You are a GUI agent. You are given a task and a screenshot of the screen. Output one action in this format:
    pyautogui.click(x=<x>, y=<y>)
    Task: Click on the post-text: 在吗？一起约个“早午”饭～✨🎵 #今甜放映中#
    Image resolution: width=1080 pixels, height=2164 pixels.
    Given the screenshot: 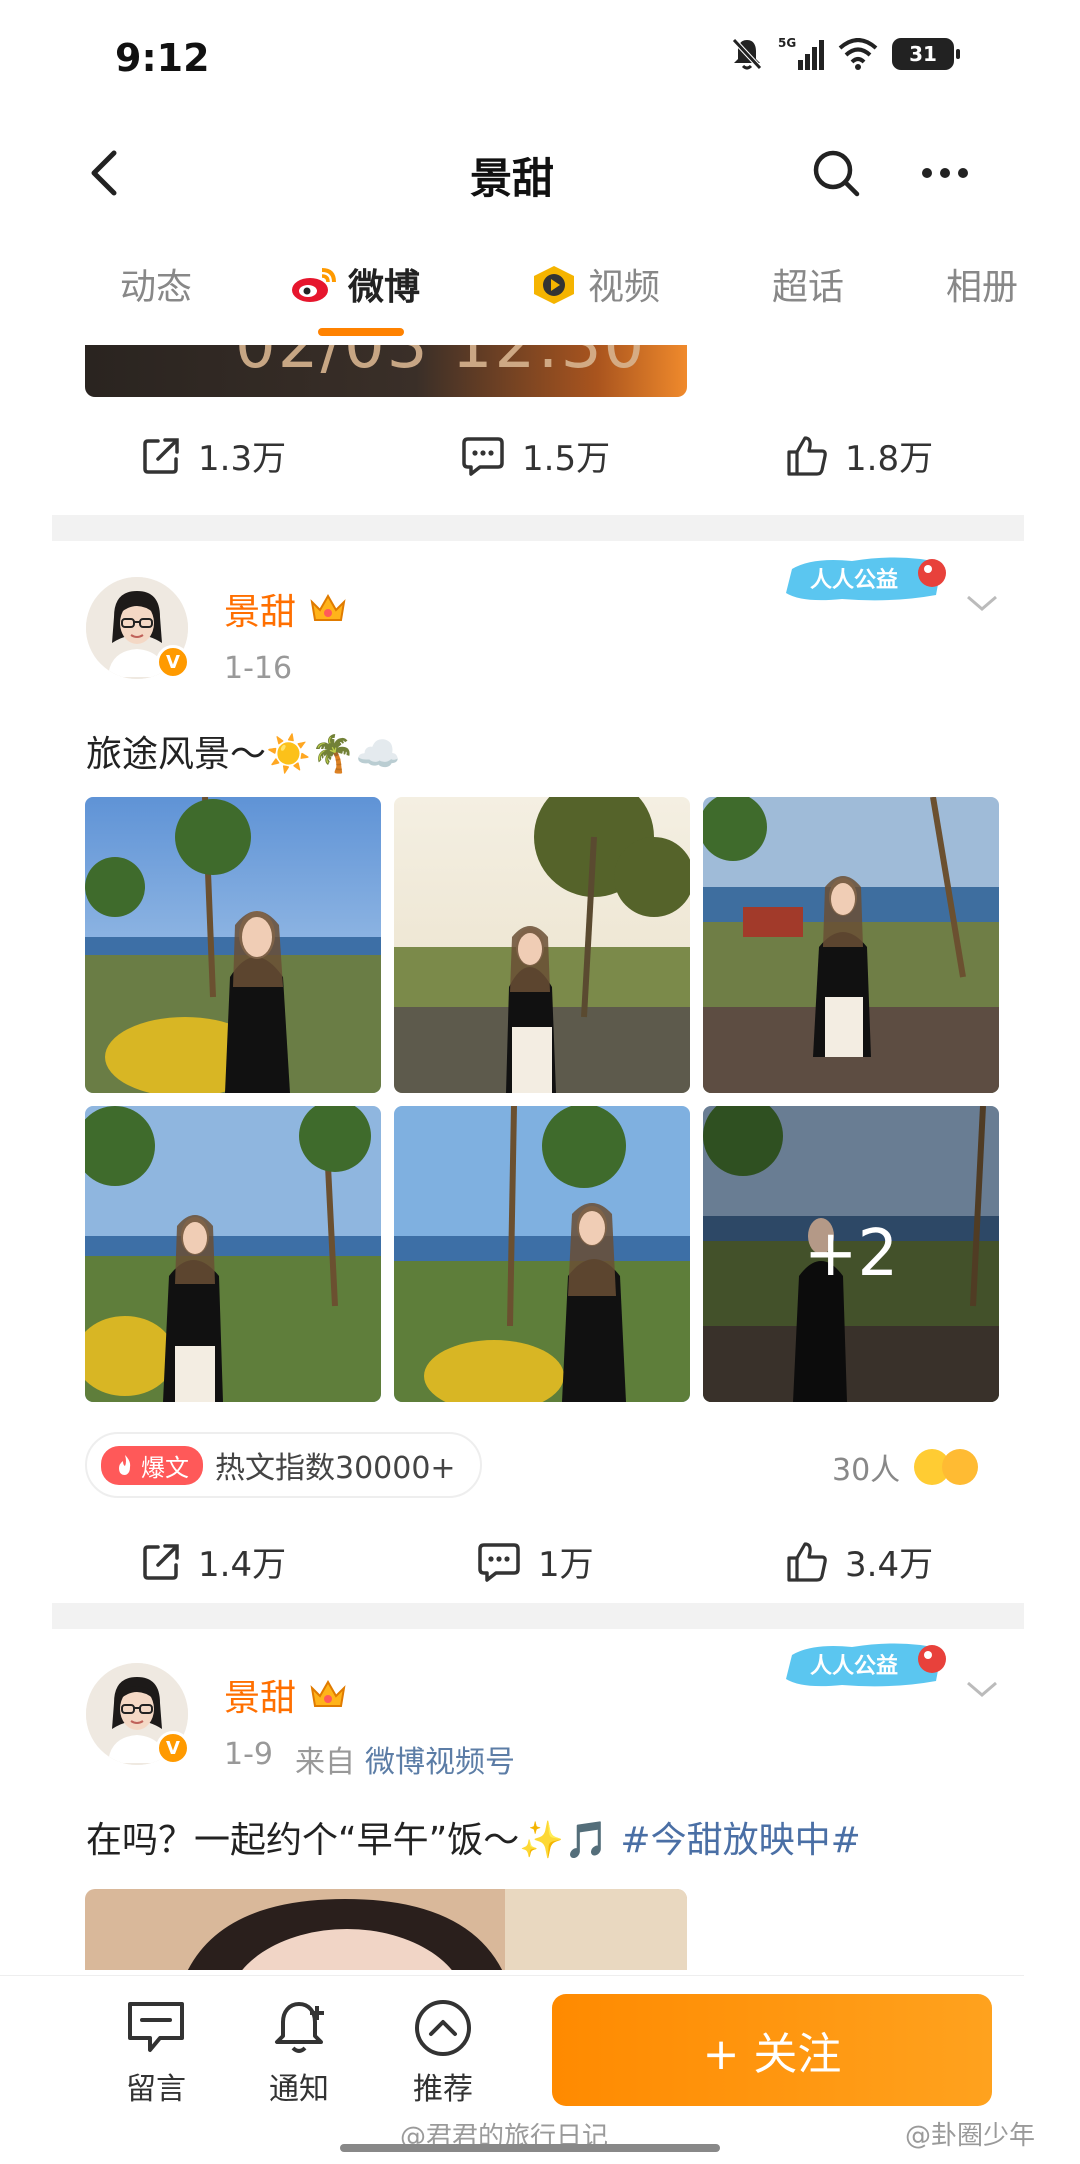 What is the action you would take?
    pyautogui.click(x=473, y=1837)
    